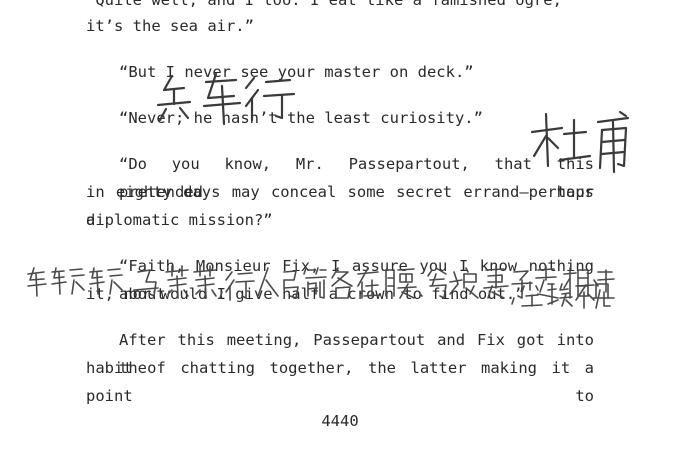  Describe the element at coordinates (170, 26) in the screenshot. I see `text-line-2: it’s the sea air.”` at that location.